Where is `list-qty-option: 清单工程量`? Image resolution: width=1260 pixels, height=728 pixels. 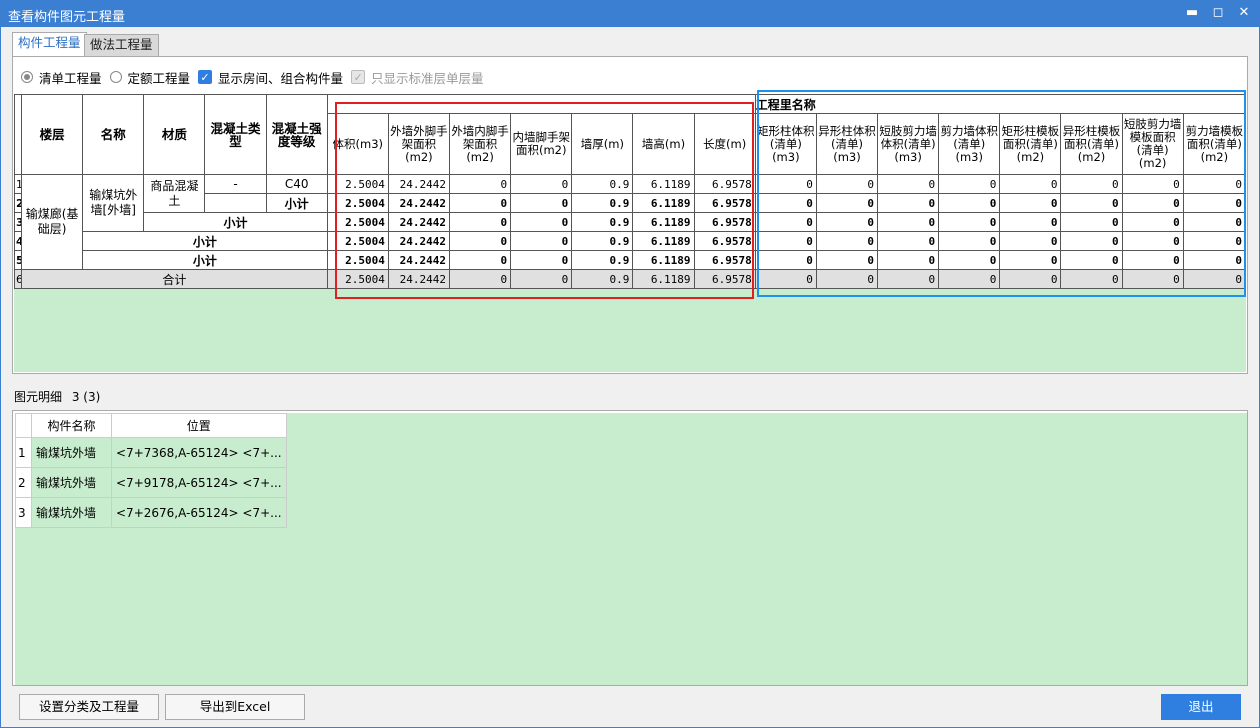 list-qty-option: 清单工程量 is located at coordinates (61, 77).